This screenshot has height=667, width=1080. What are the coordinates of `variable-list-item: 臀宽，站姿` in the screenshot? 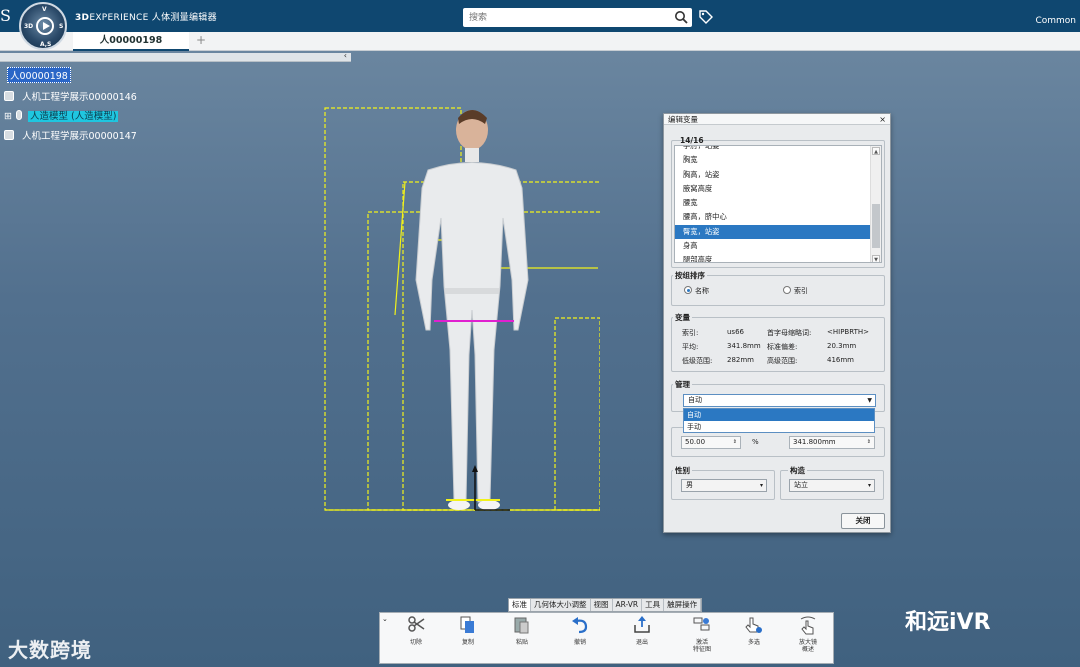 It's located at (778, 232).